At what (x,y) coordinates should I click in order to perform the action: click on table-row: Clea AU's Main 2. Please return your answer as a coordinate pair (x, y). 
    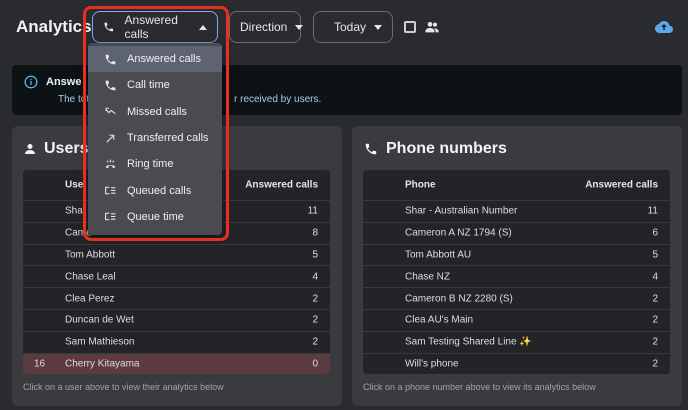
    Looking at the image, I should click on (516, 319).